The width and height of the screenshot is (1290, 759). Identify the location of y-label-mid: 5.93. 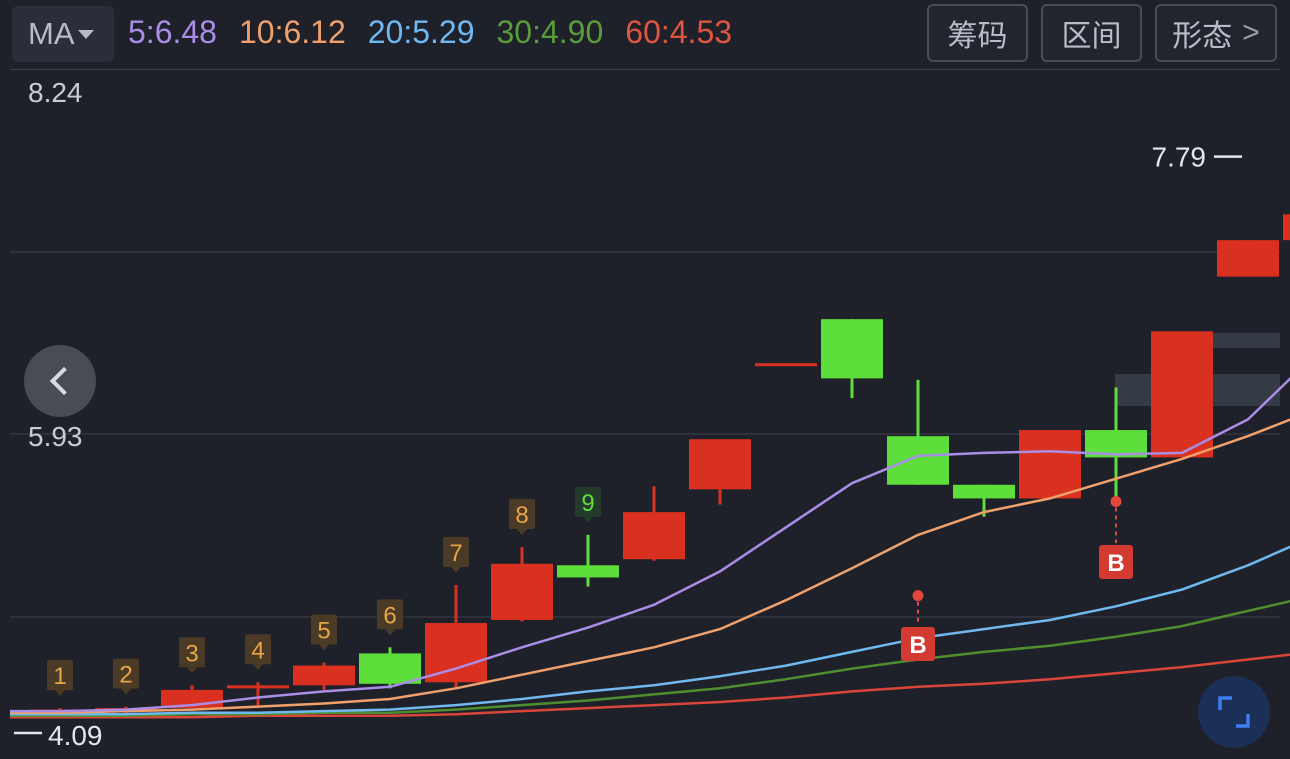
(55, 436).